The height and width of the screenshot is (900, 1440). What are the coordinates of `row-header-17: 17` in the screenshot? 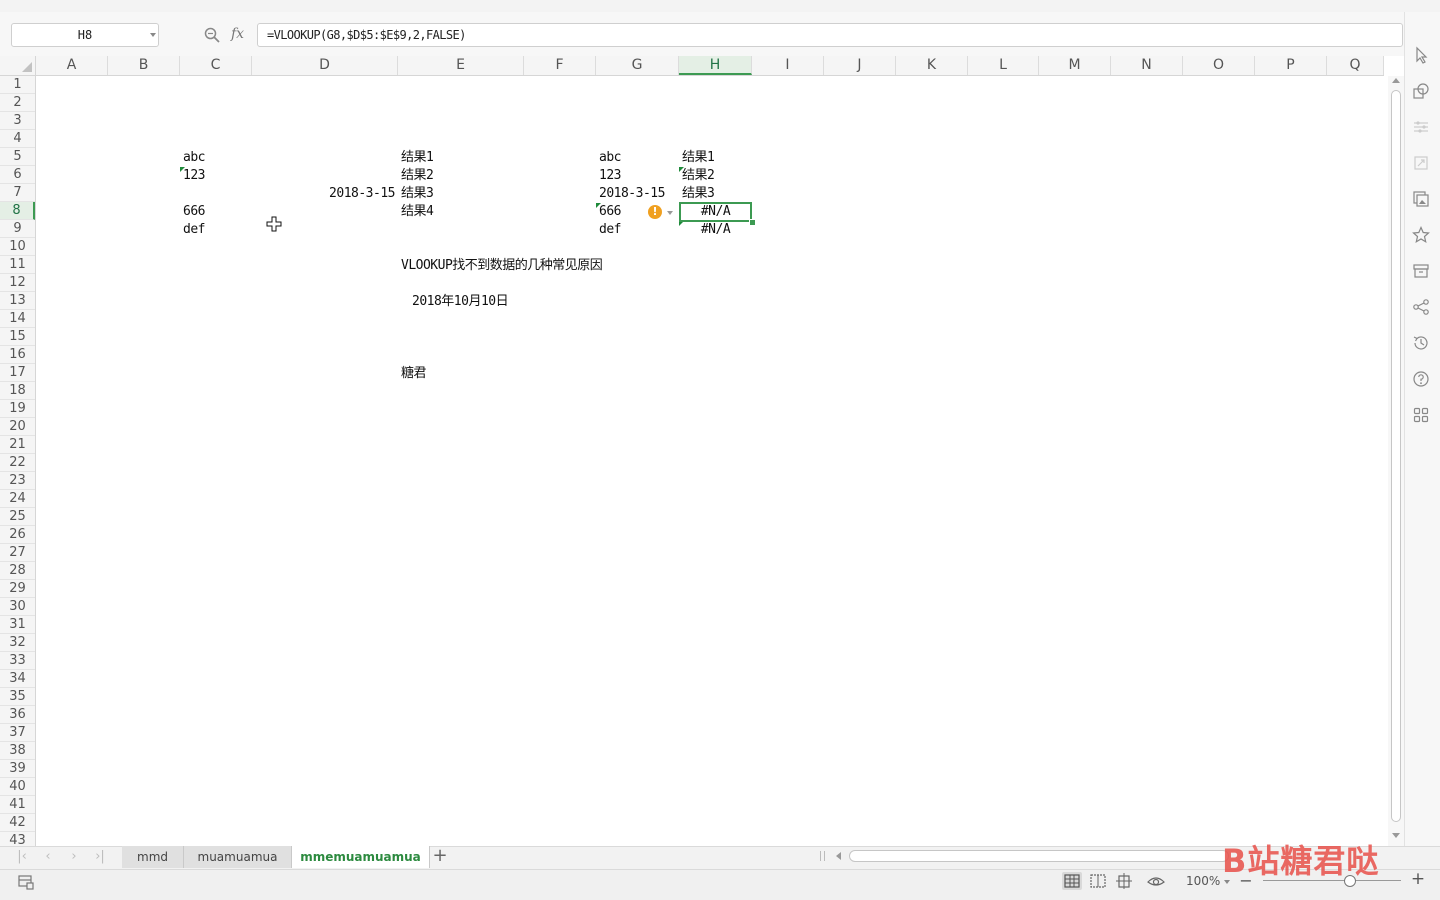 It's located at (17, 373).